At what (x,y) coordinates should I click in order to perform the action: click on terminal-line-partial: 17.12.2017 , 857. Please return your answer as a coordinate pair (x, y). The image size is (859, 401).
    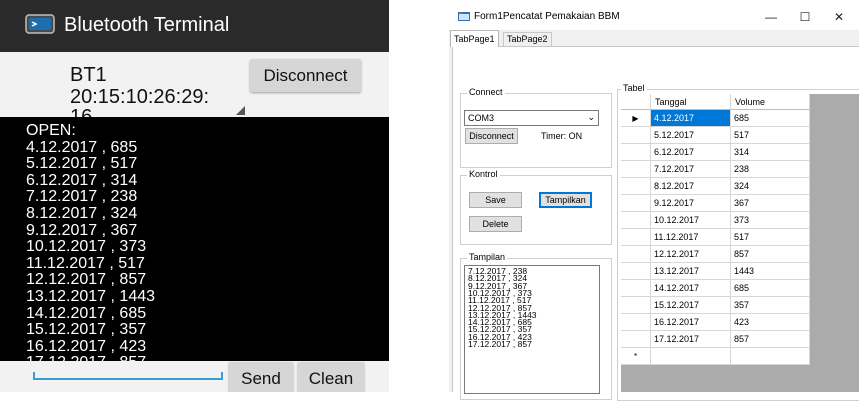
    Looking at the image, I should click on (86, 358).